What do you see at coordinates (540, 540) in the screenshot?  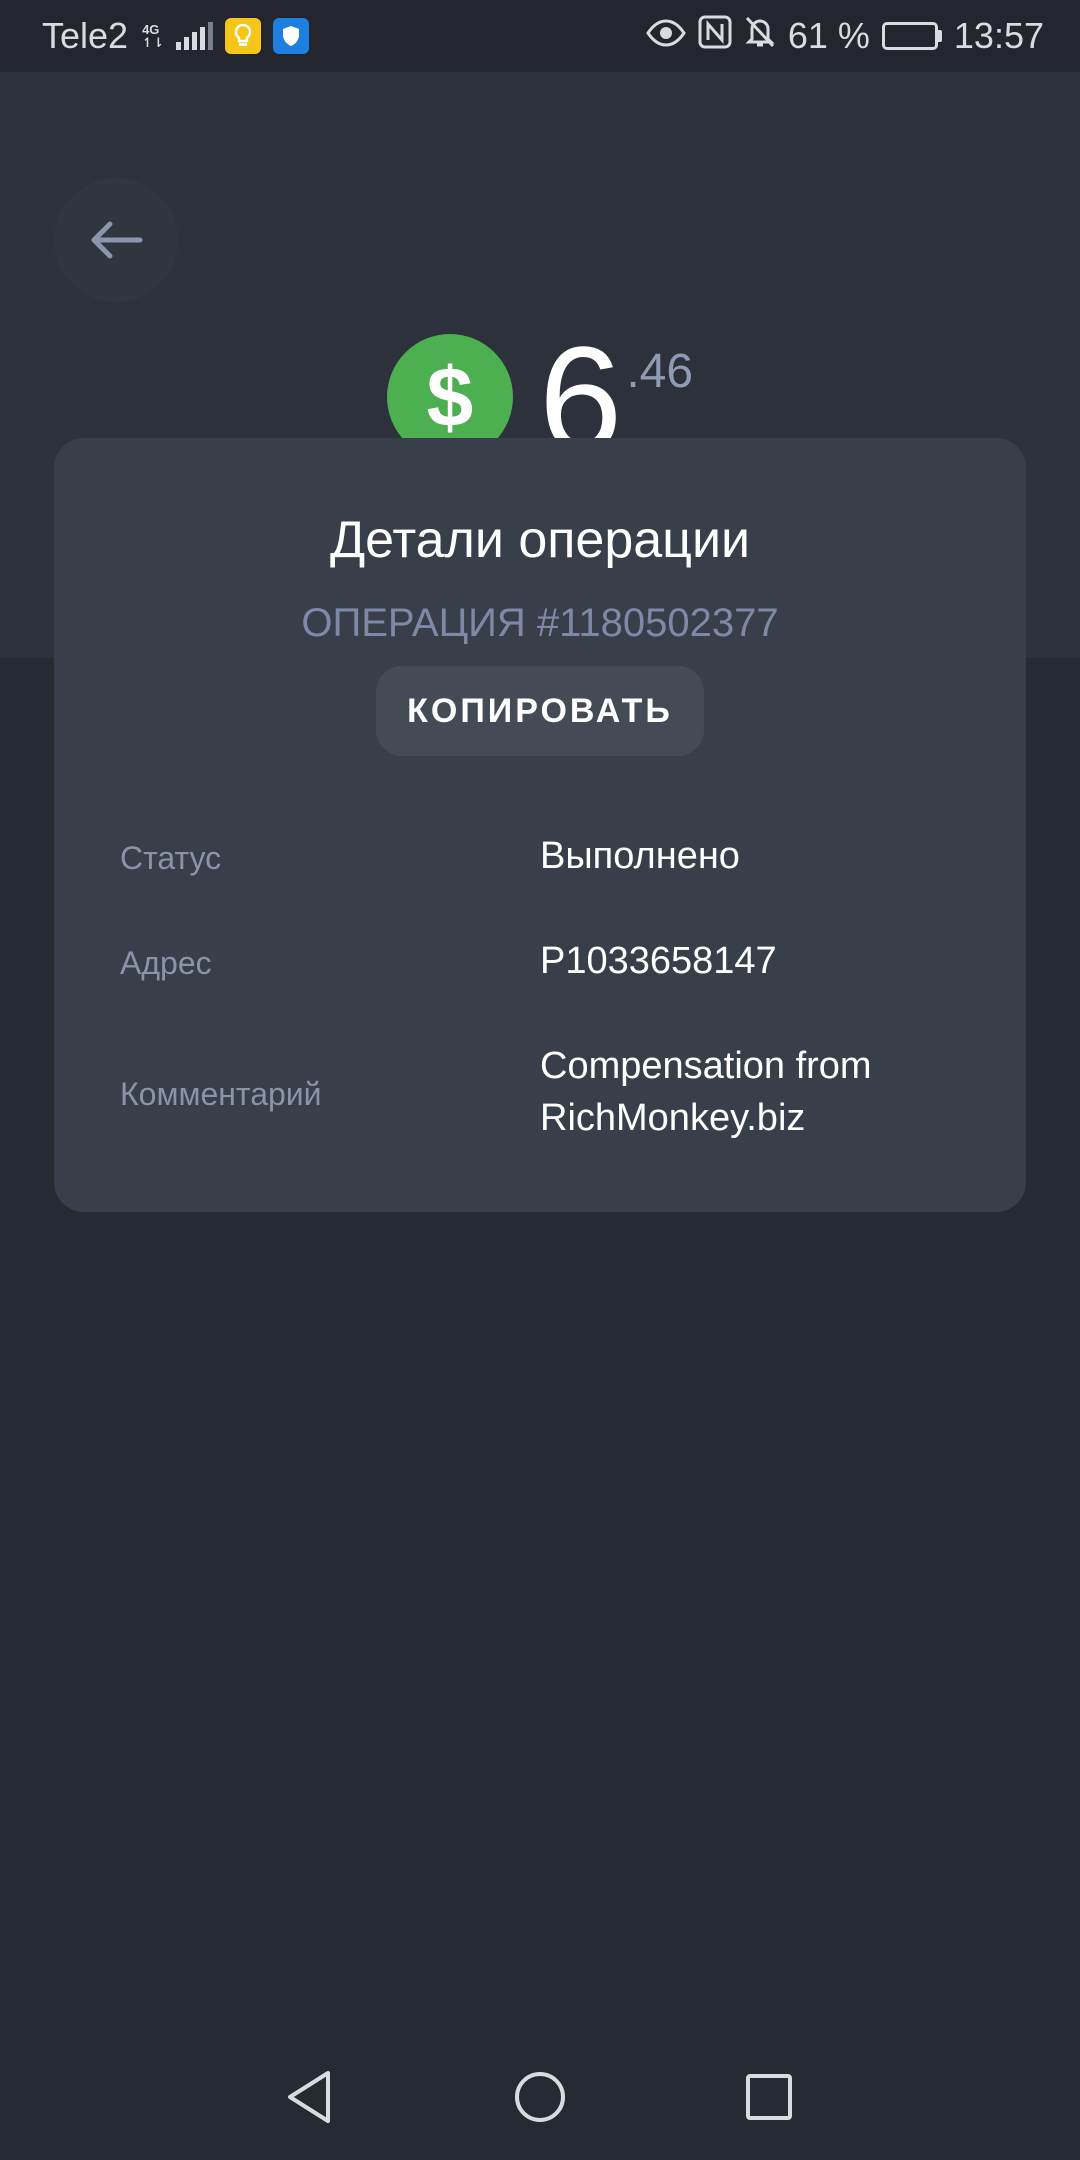 I see `card-title: Детали операции` at bounding box center [540, 540].